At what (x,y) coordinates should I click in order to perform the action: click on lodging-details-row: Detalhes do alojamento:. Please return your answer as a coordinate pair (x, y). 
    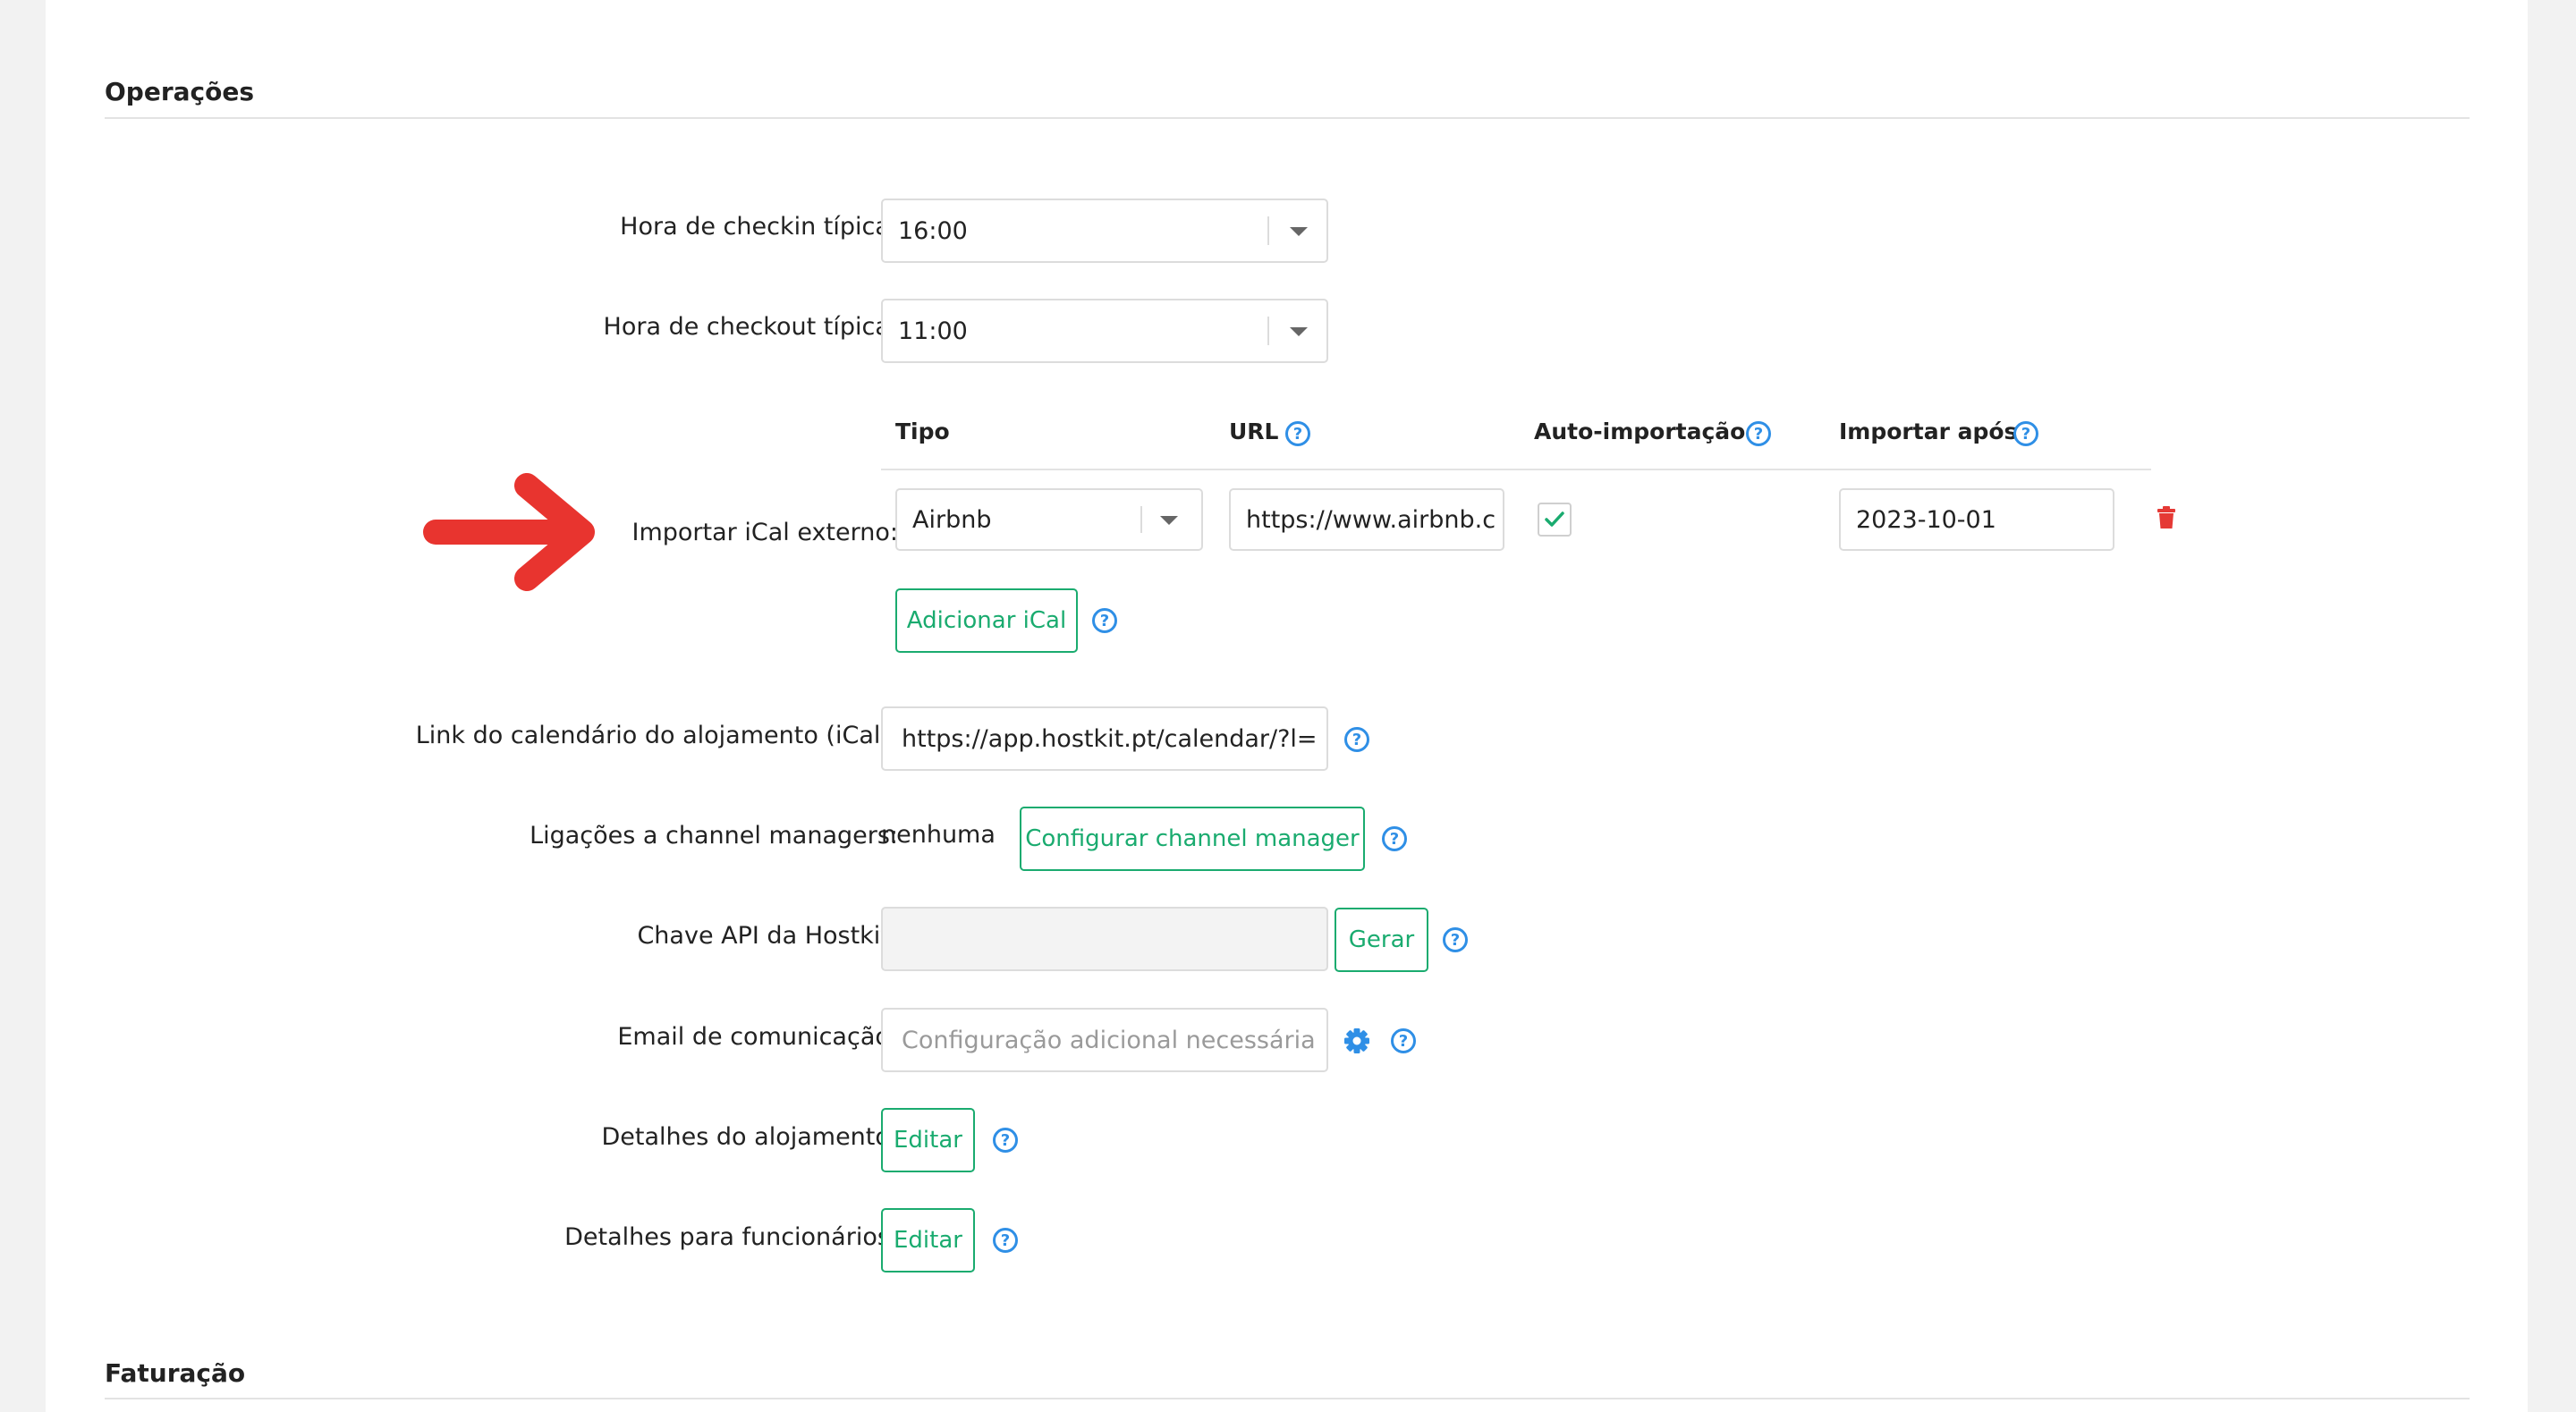
    Looking at the image, I should click on (472, 1141).